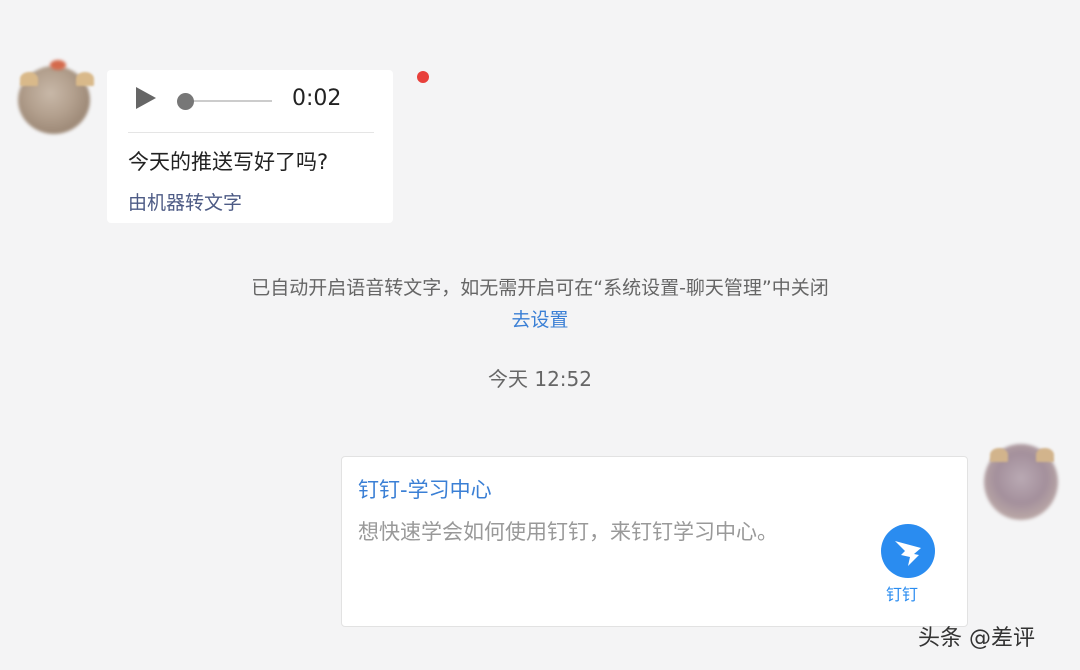  What do you see at coordinates (228, 162) in the screenshot?
I see `voice-transcript: 今天的推送写好了吗?` at bounding box center [228, 162].